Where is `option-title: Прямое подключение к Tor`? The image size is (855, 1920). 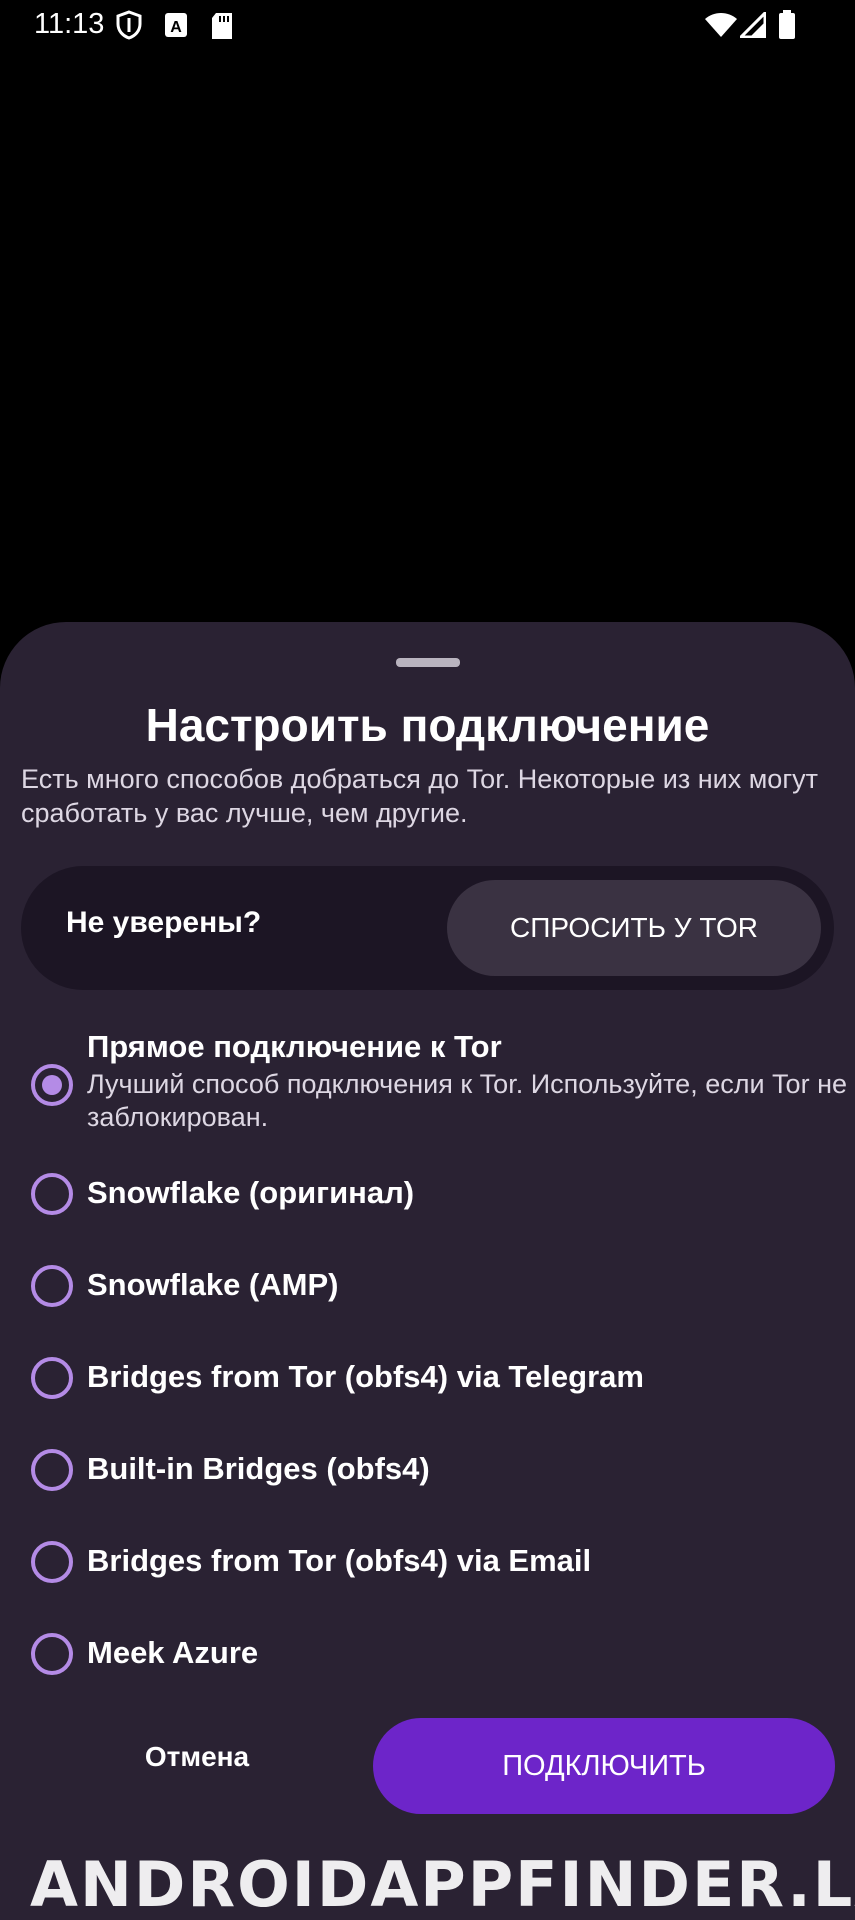
option-title: Прямое подключение к Tor is located at coordinates (294, 1046).